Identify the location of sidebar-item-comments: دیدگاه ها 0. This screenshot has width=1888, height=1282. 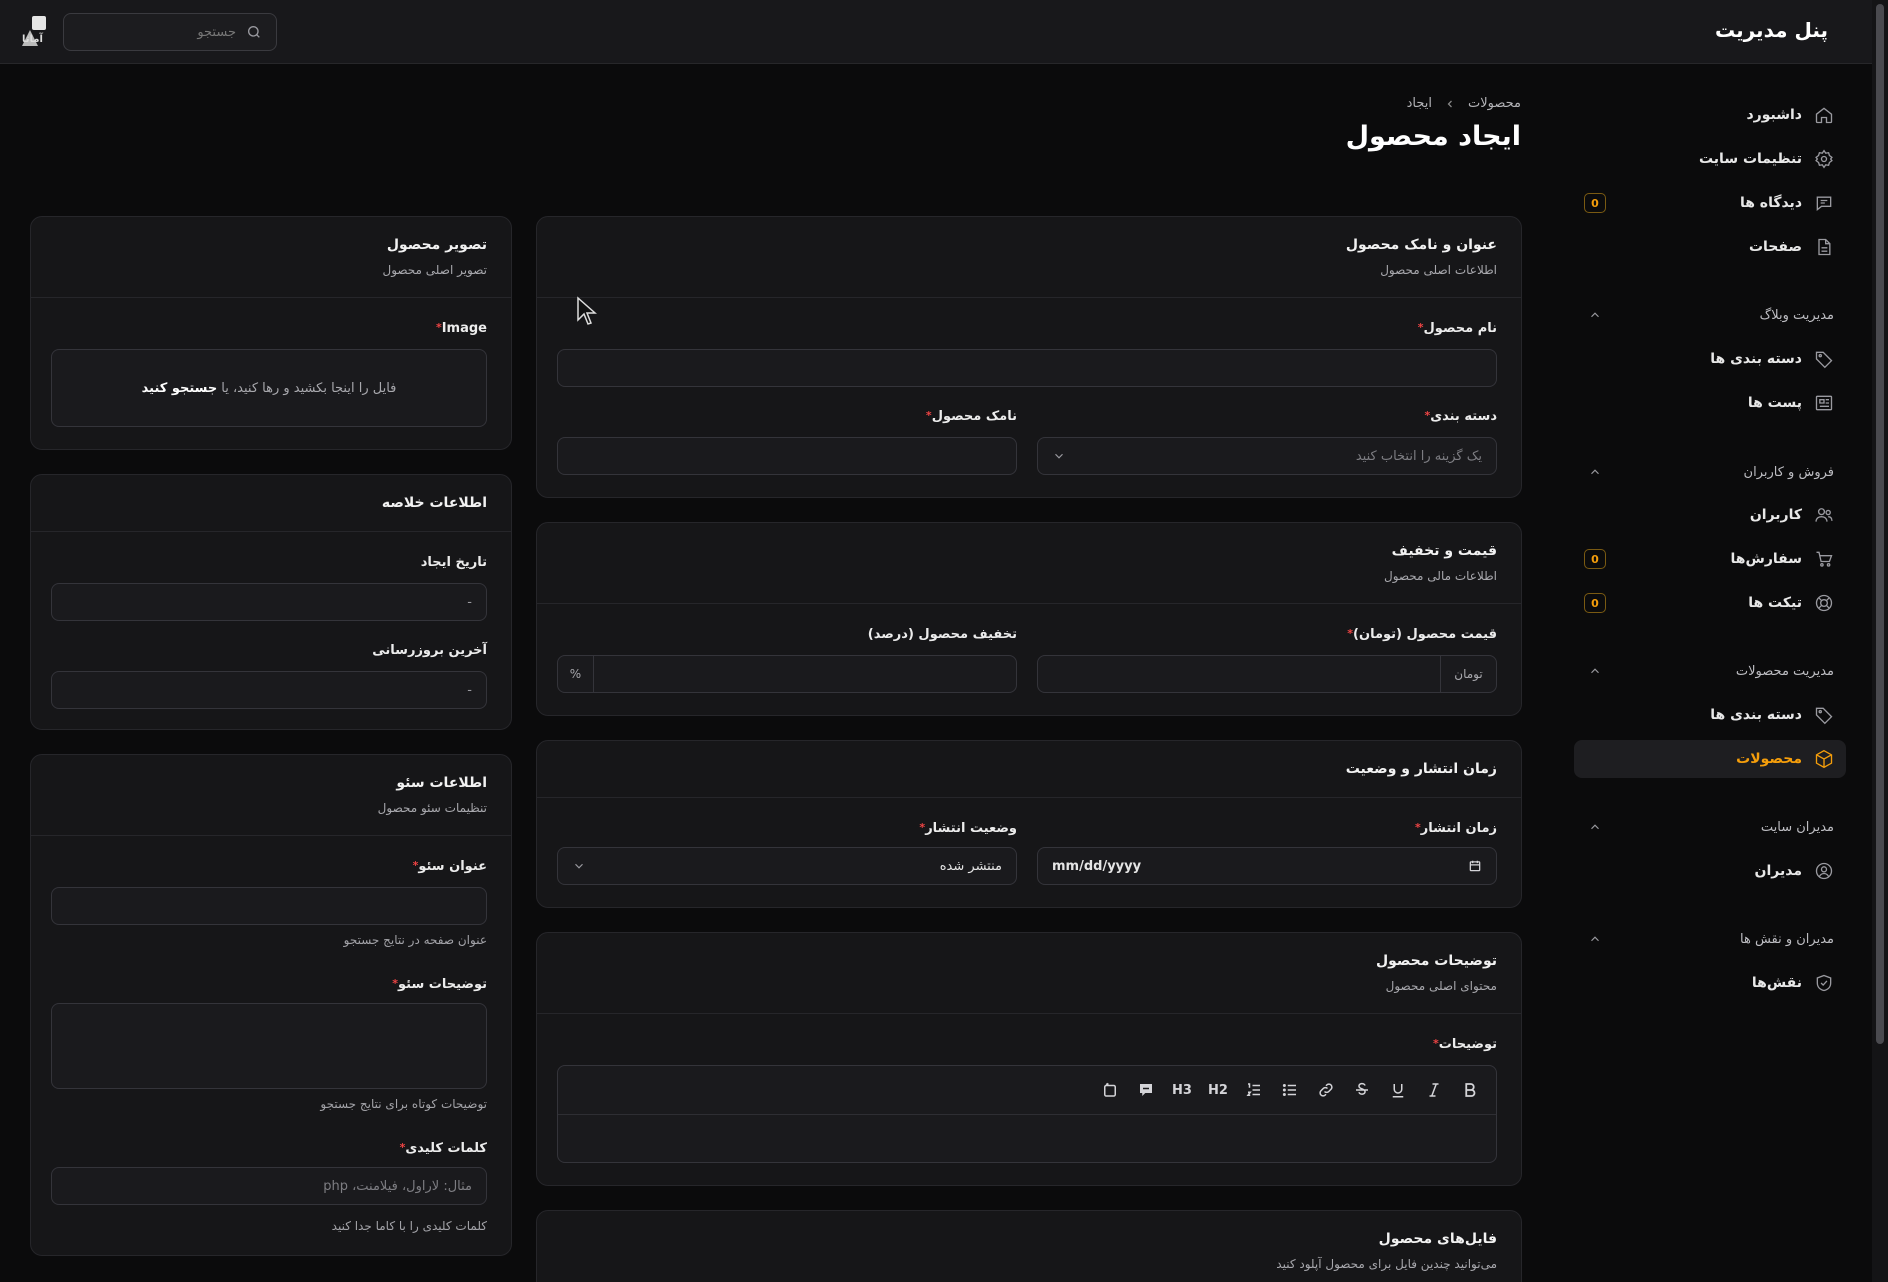
(1710, 203).